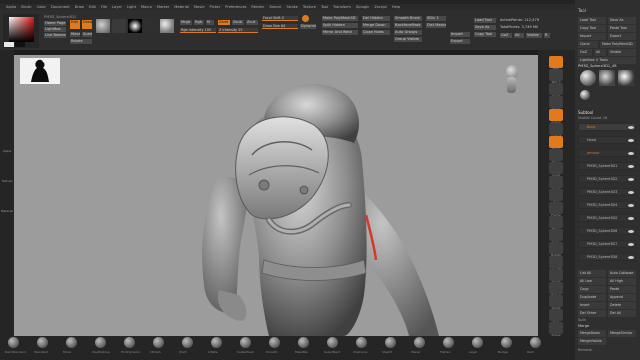  I want to click on remesh-section: Remesh, so click(598, 350).